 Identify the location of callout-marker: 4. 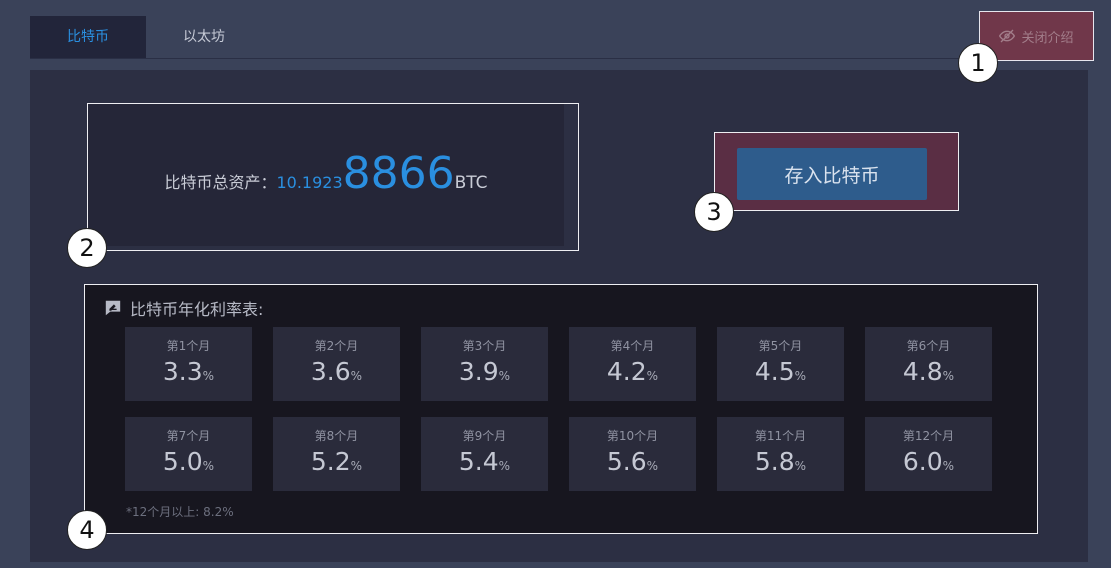
(87, 530).